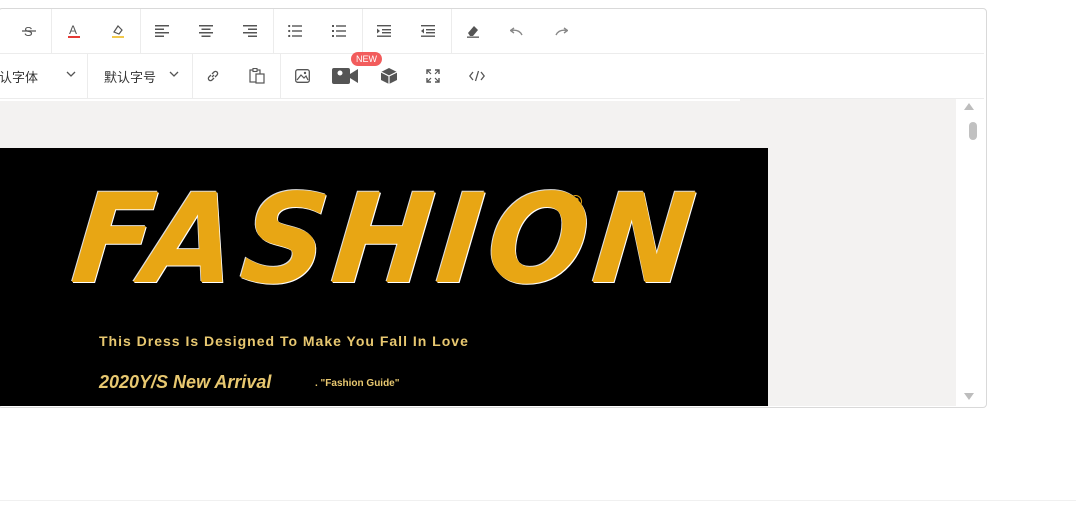 Image resolution: width=1076 pixels, height=518 pixels. What do you see at coordinates (969, 396) in the screenshot?
I see `scroll-down-arrow-icon` at bounding box center [969, 396].